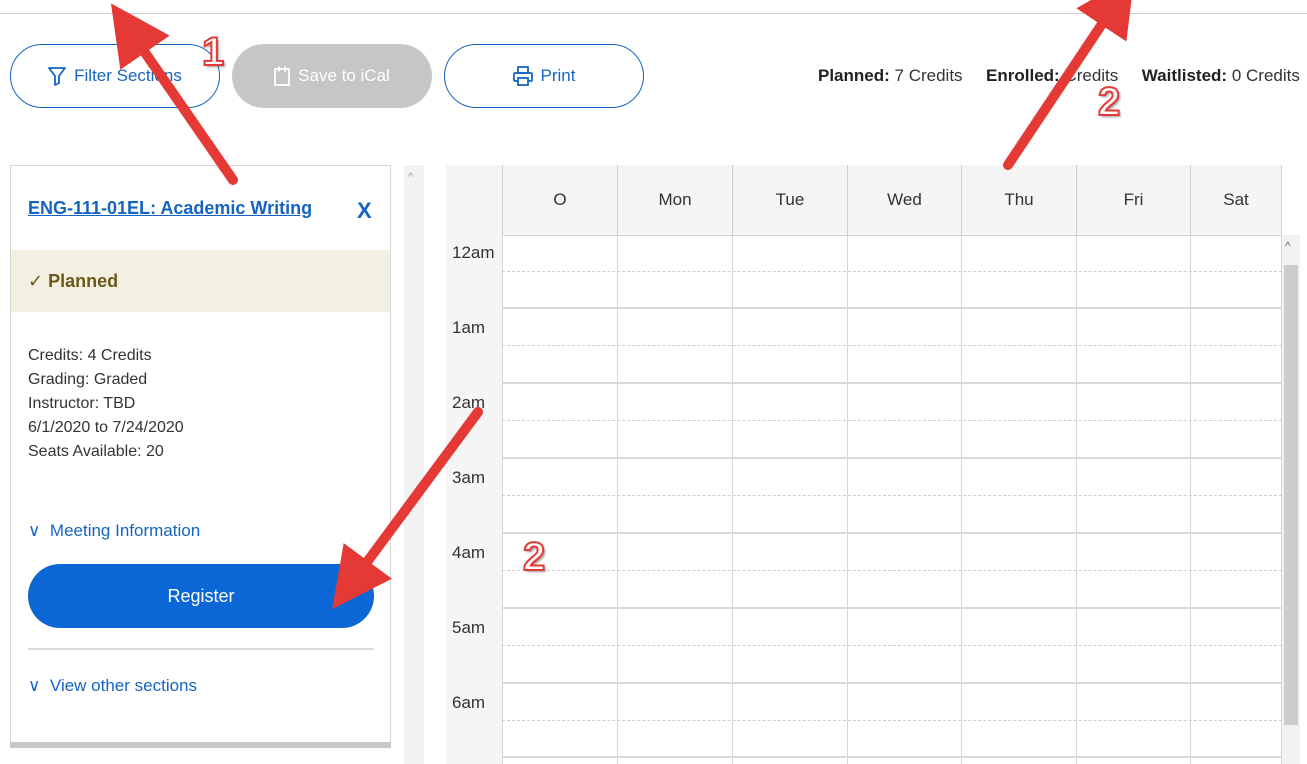 Image resolution: width=1307 pixels, height=764 pixels. Describe the element at coordinates (1291, 495) in the screenshot. I see `scrollbar-thumb` at that location.